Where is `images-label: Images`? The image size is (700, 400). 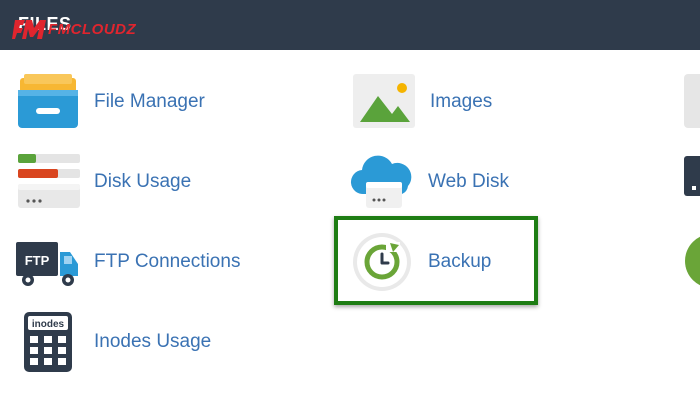
images-label: Images is located at coordinates (461, 101).